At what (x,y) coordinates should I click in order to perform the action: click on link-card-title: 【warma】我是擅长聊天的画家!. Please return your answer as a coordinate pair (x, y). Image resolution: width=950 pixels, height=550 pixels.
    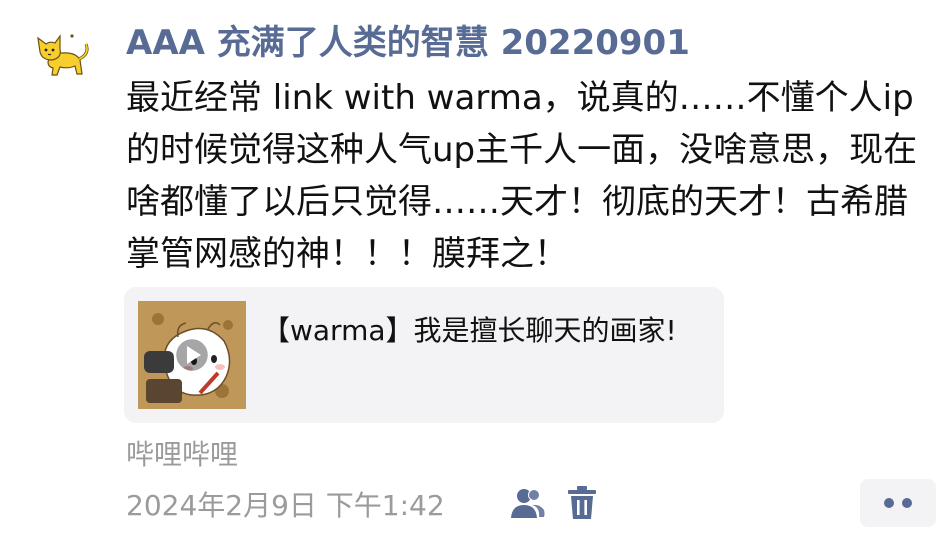
    Looking at the image, I should click on (469, 330).